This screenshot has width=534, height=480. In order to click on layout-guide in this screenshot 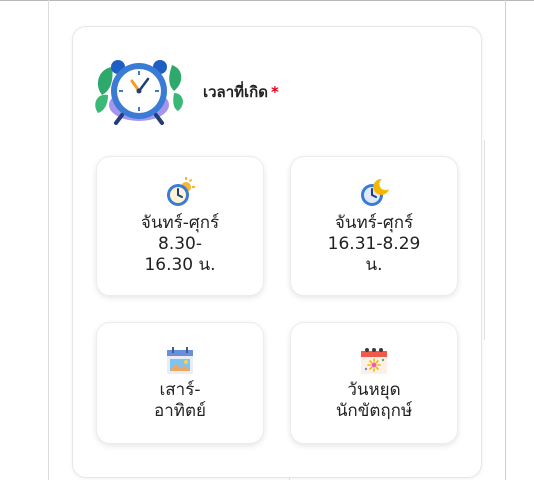, I will do `click(484, 240)`.